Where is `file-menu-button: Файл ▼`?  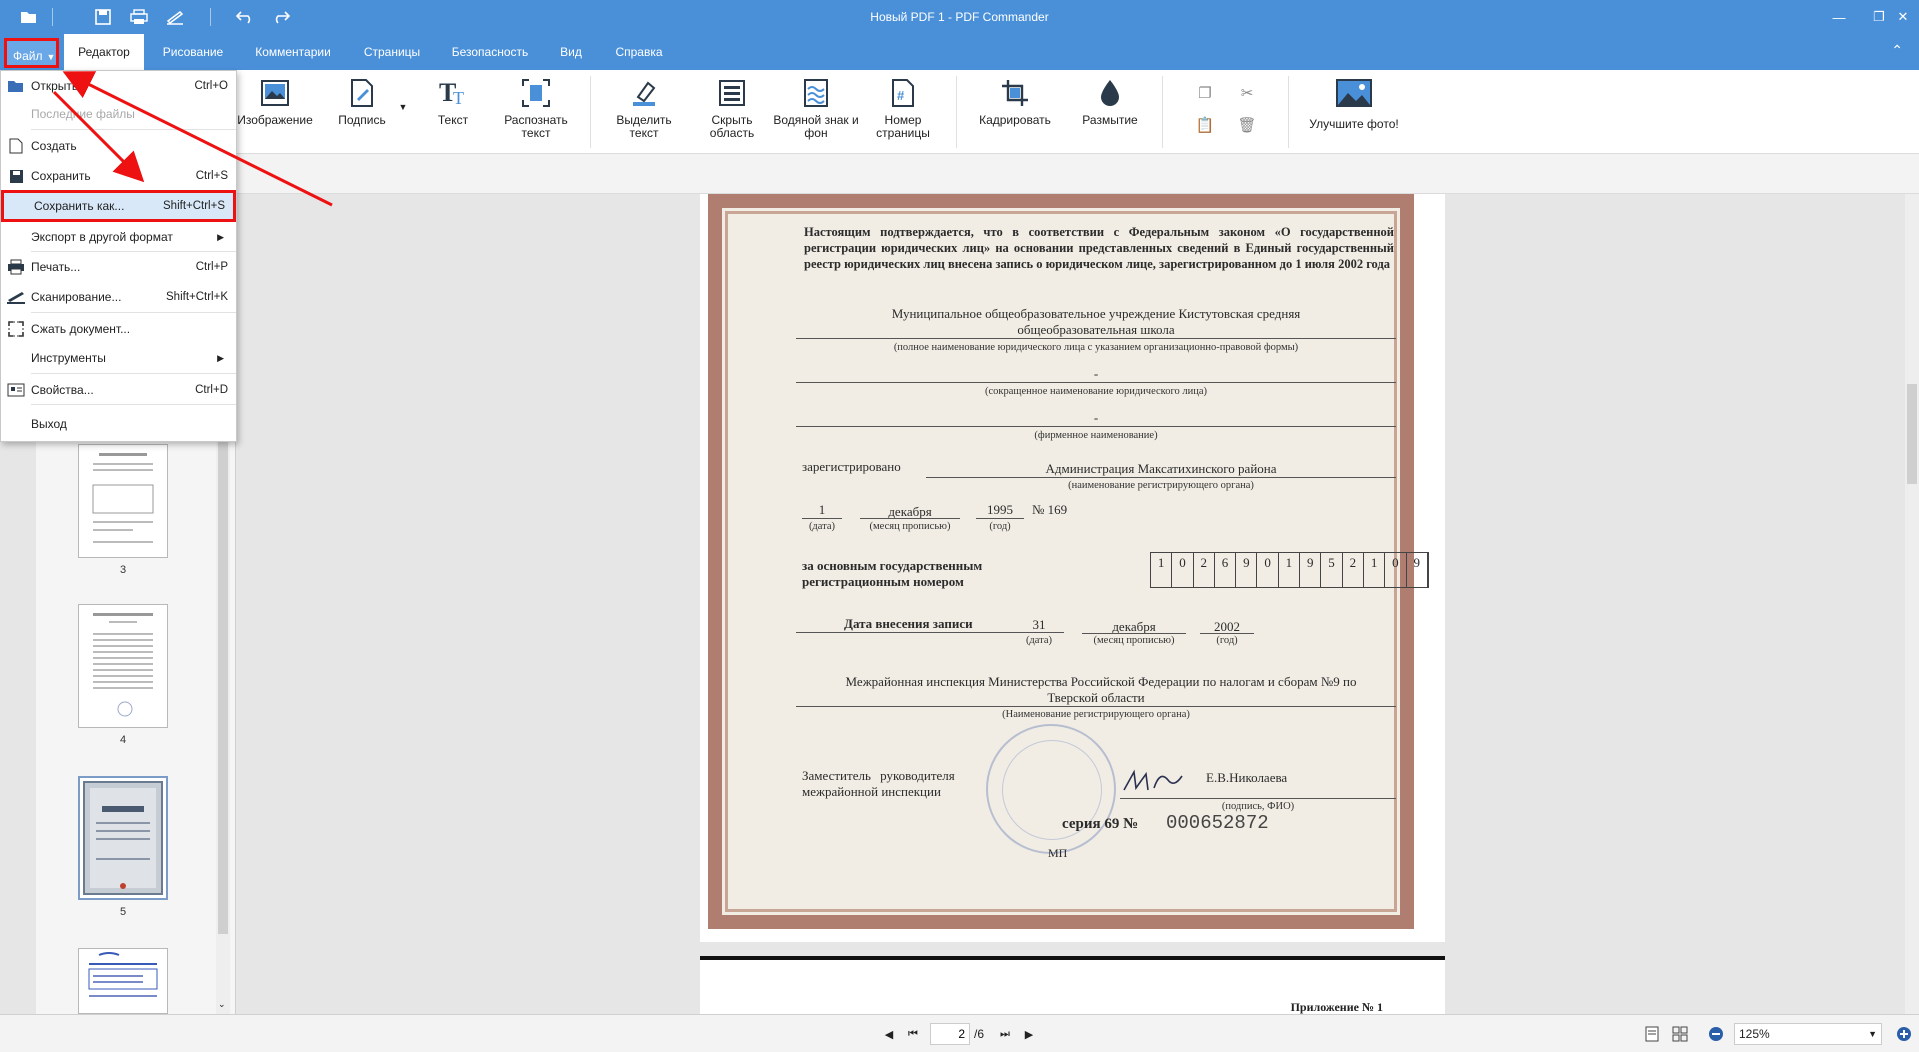
file-menu-button: Файл ▼ is located at coordinates (31, 53).